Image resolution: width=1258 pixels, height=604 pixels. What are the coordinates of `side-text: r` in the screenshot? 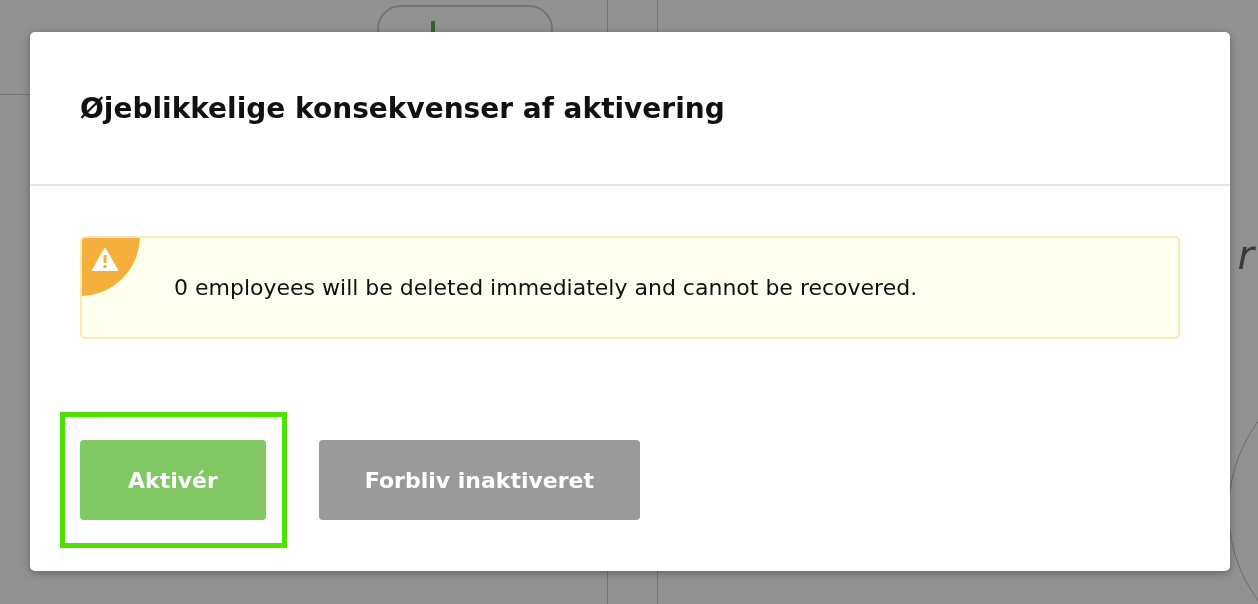 It's located at (1245, 255).